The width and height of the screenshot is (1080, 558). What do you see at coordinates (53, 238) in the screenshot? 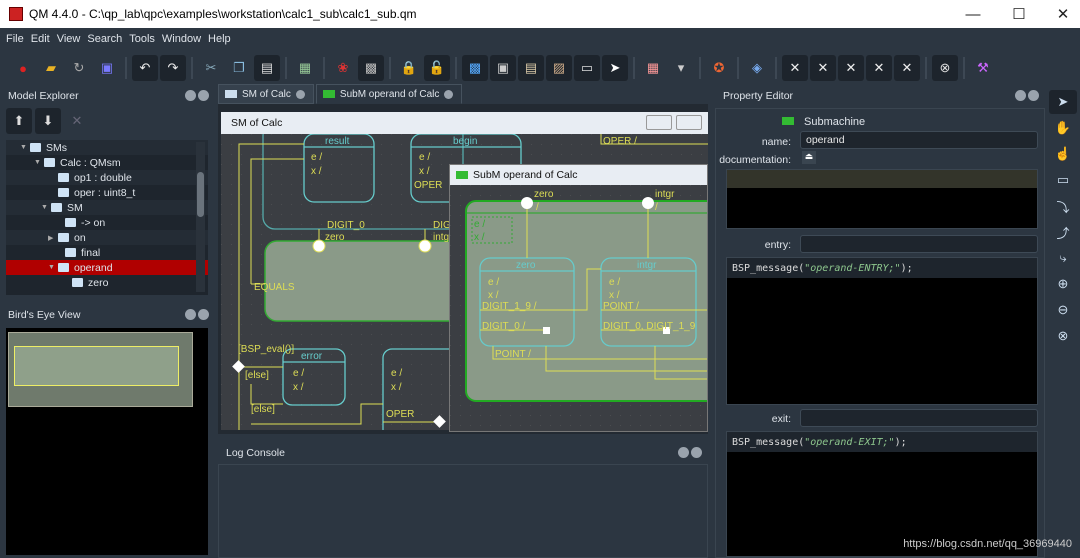
I see `expand-arrow-icon: ▶` at bounding box center [53, 238].